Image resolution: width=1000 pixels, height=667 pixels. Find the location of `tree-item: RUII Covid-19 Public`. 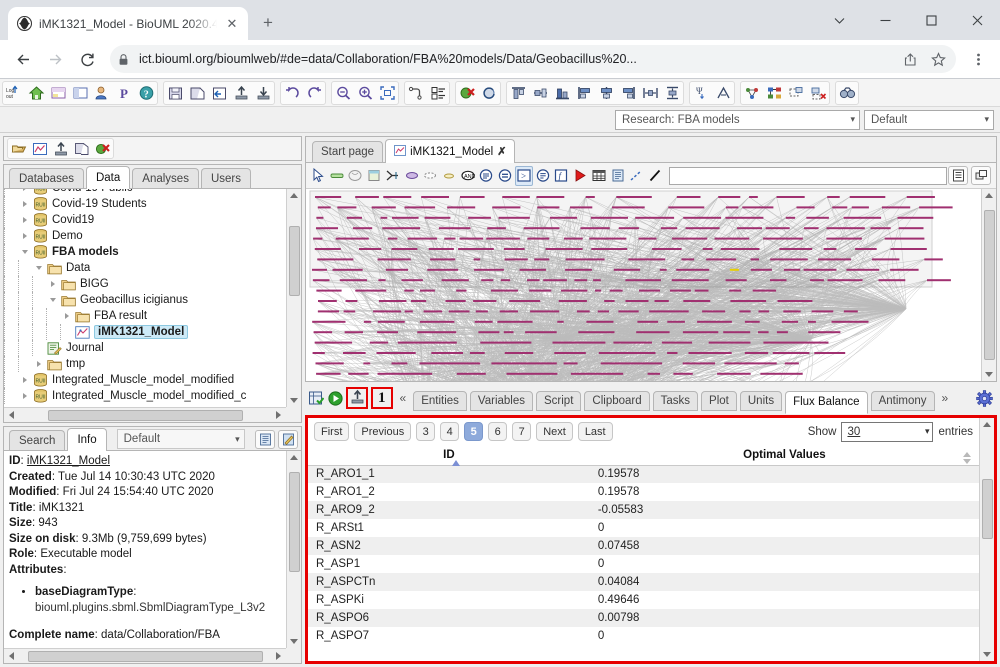

tree-item: RUII Covid-19 Public is located at coordinates (145, 192).